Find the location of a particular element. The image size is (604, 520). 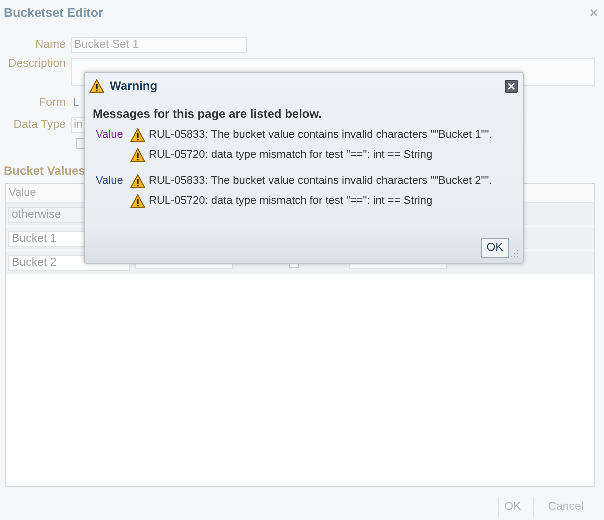

column-header: Value is located at coordinates (22, 193).